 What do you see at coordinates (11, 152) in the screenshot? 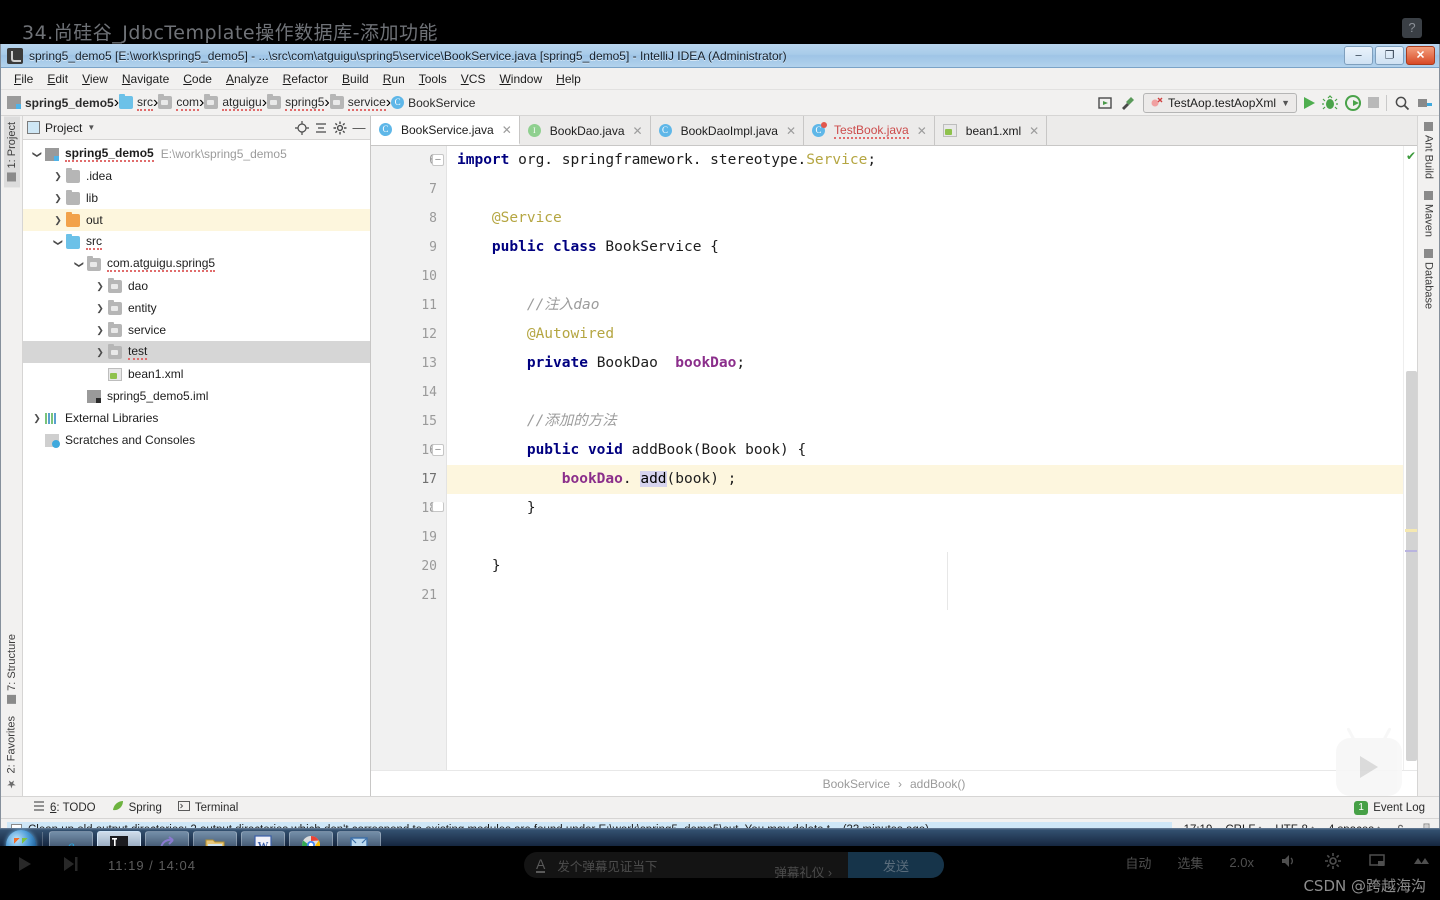
I see `tool-button-project: 1: Project` at bounding box center [11, 152].